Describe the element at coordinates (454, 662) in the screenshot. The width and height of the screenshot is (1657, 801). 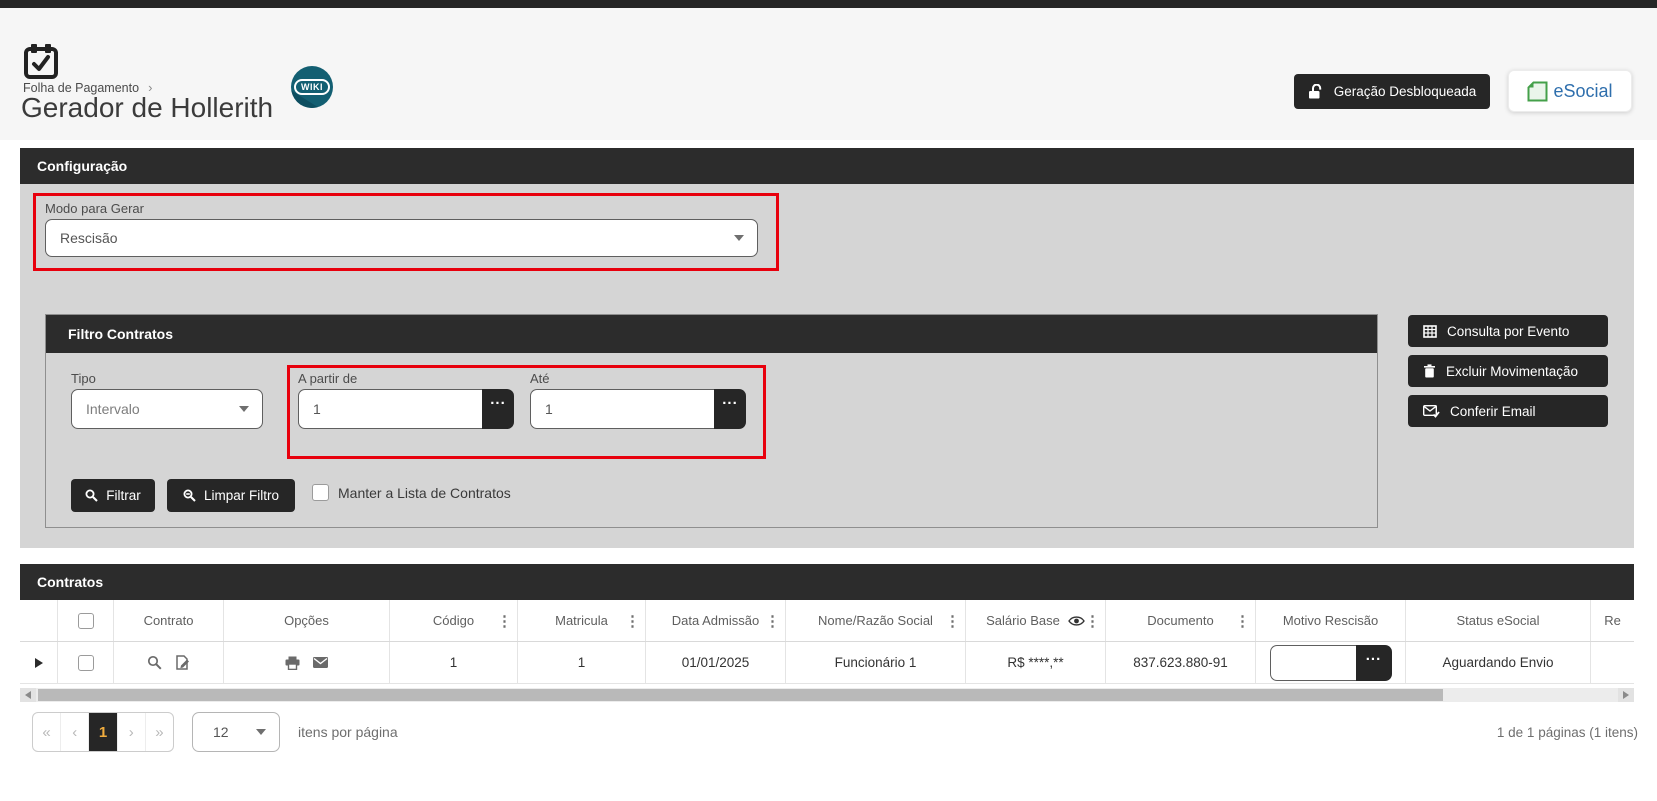
I see `row-codigo-cell: 1` at that location.